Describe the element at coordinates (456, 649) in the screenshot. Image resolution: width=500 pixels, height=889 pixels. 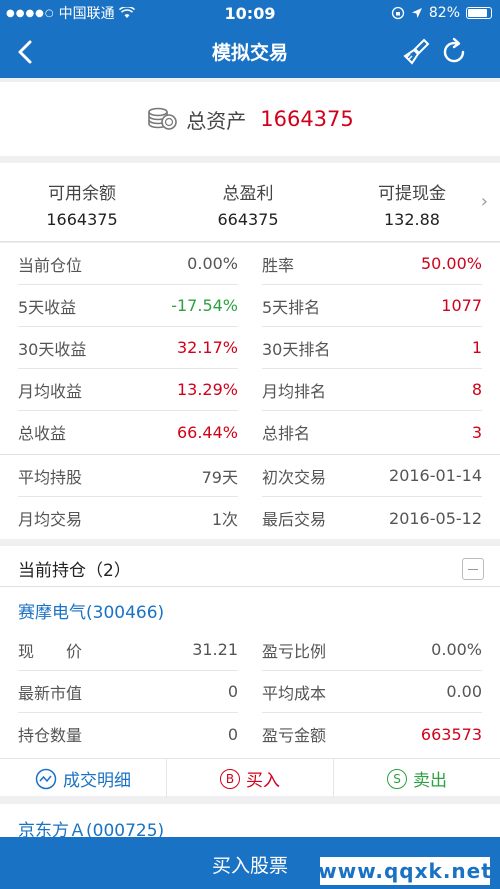
I see `holding-value: 0.00%` at that location.